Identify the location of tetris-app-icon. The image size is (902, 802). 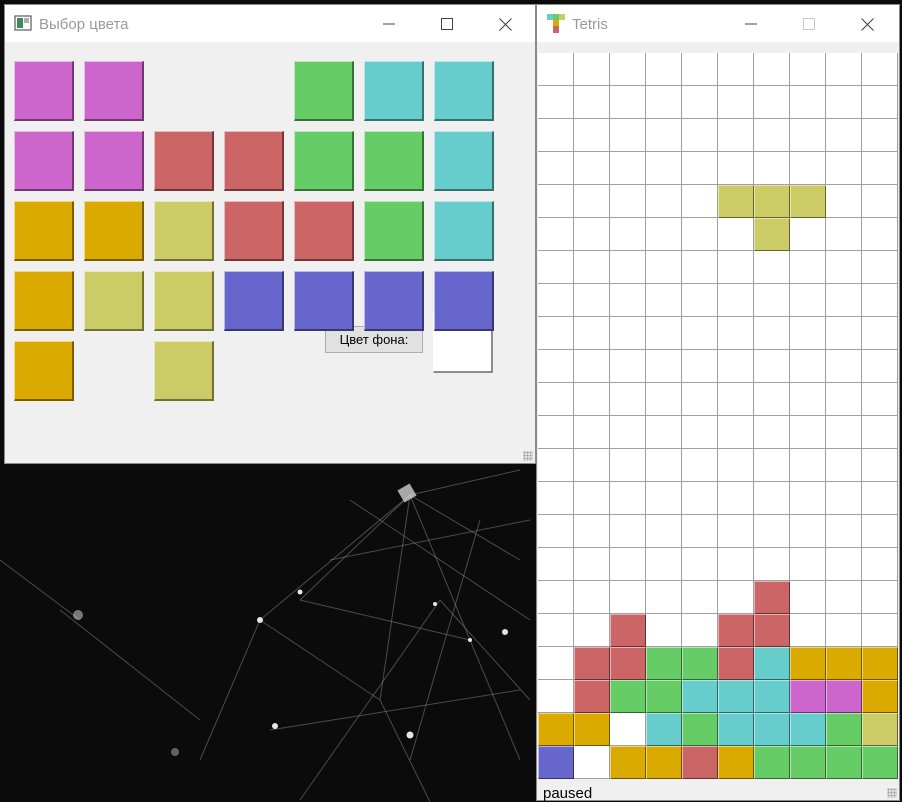
(556, 26).